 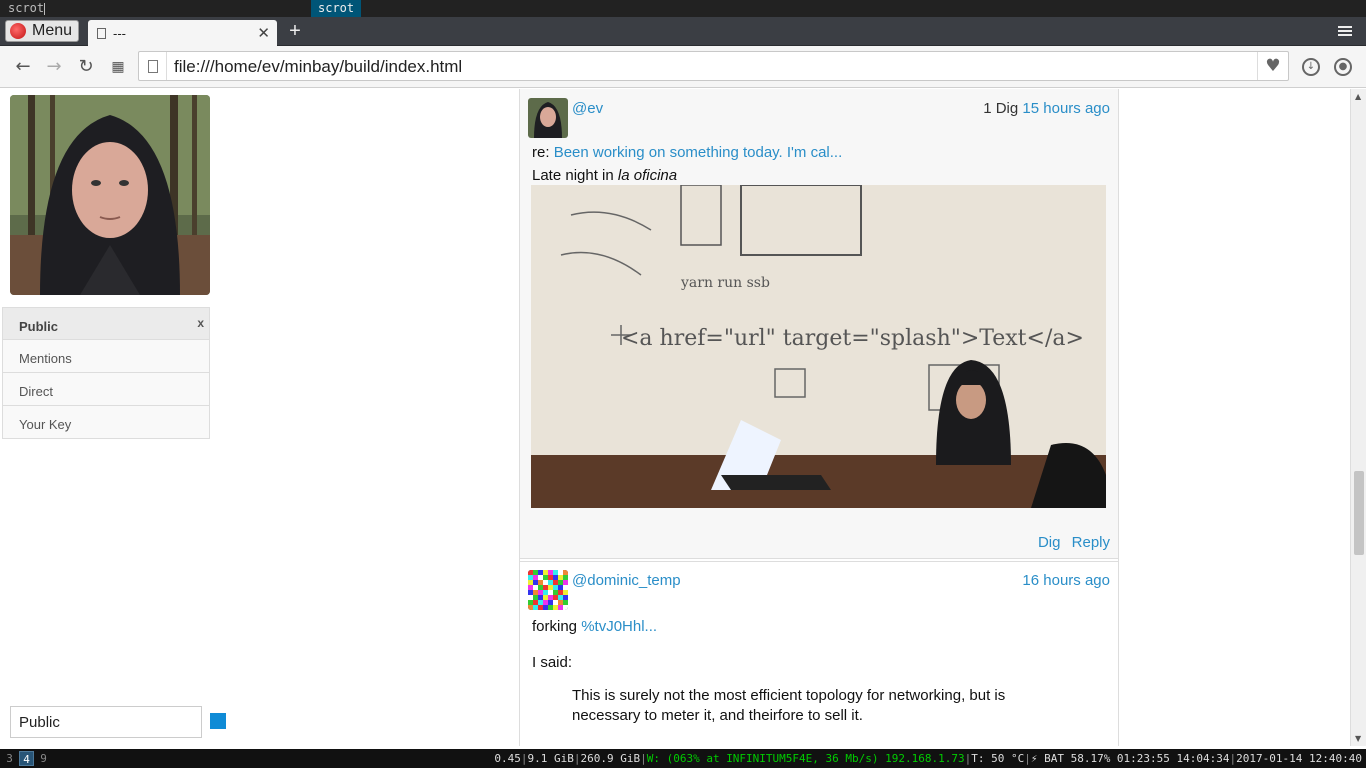 What do you see at coordinates (587, 108) in the screenshot?
I see `post-author: @ev` at bounding box center [587, 108].